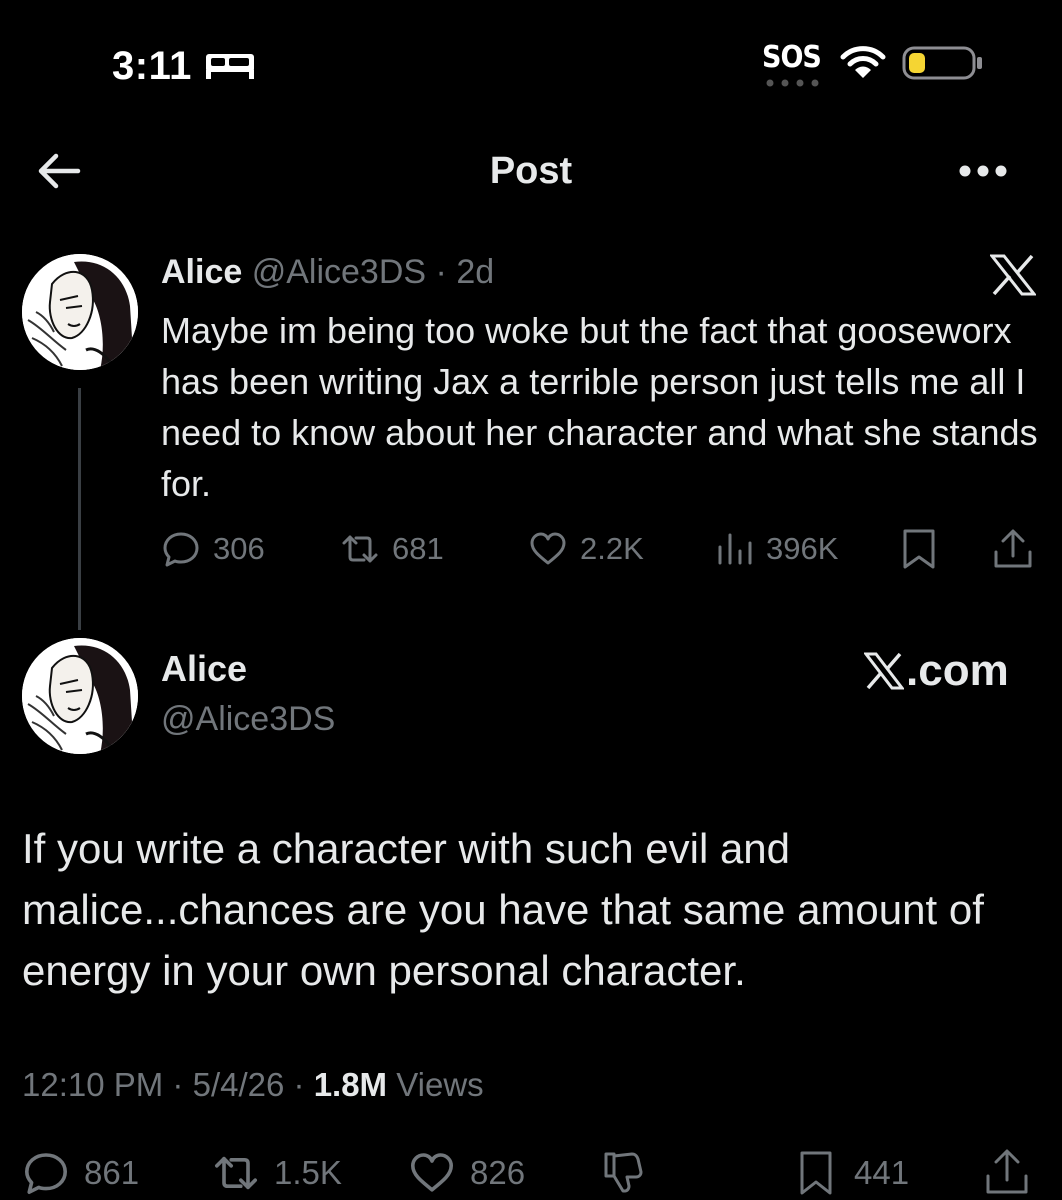 This screenshot has width=1062, height=1200. Describe the element at coordinates (418, 548) in the screenshot. I see `repost-count: 681` at that location.